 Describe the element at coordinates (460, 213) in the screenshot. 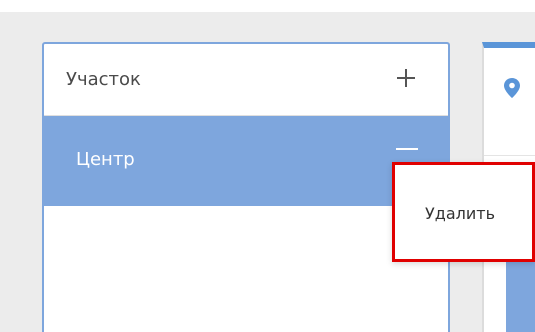

I see `delete-menu-item-label: Удалить` at that location.